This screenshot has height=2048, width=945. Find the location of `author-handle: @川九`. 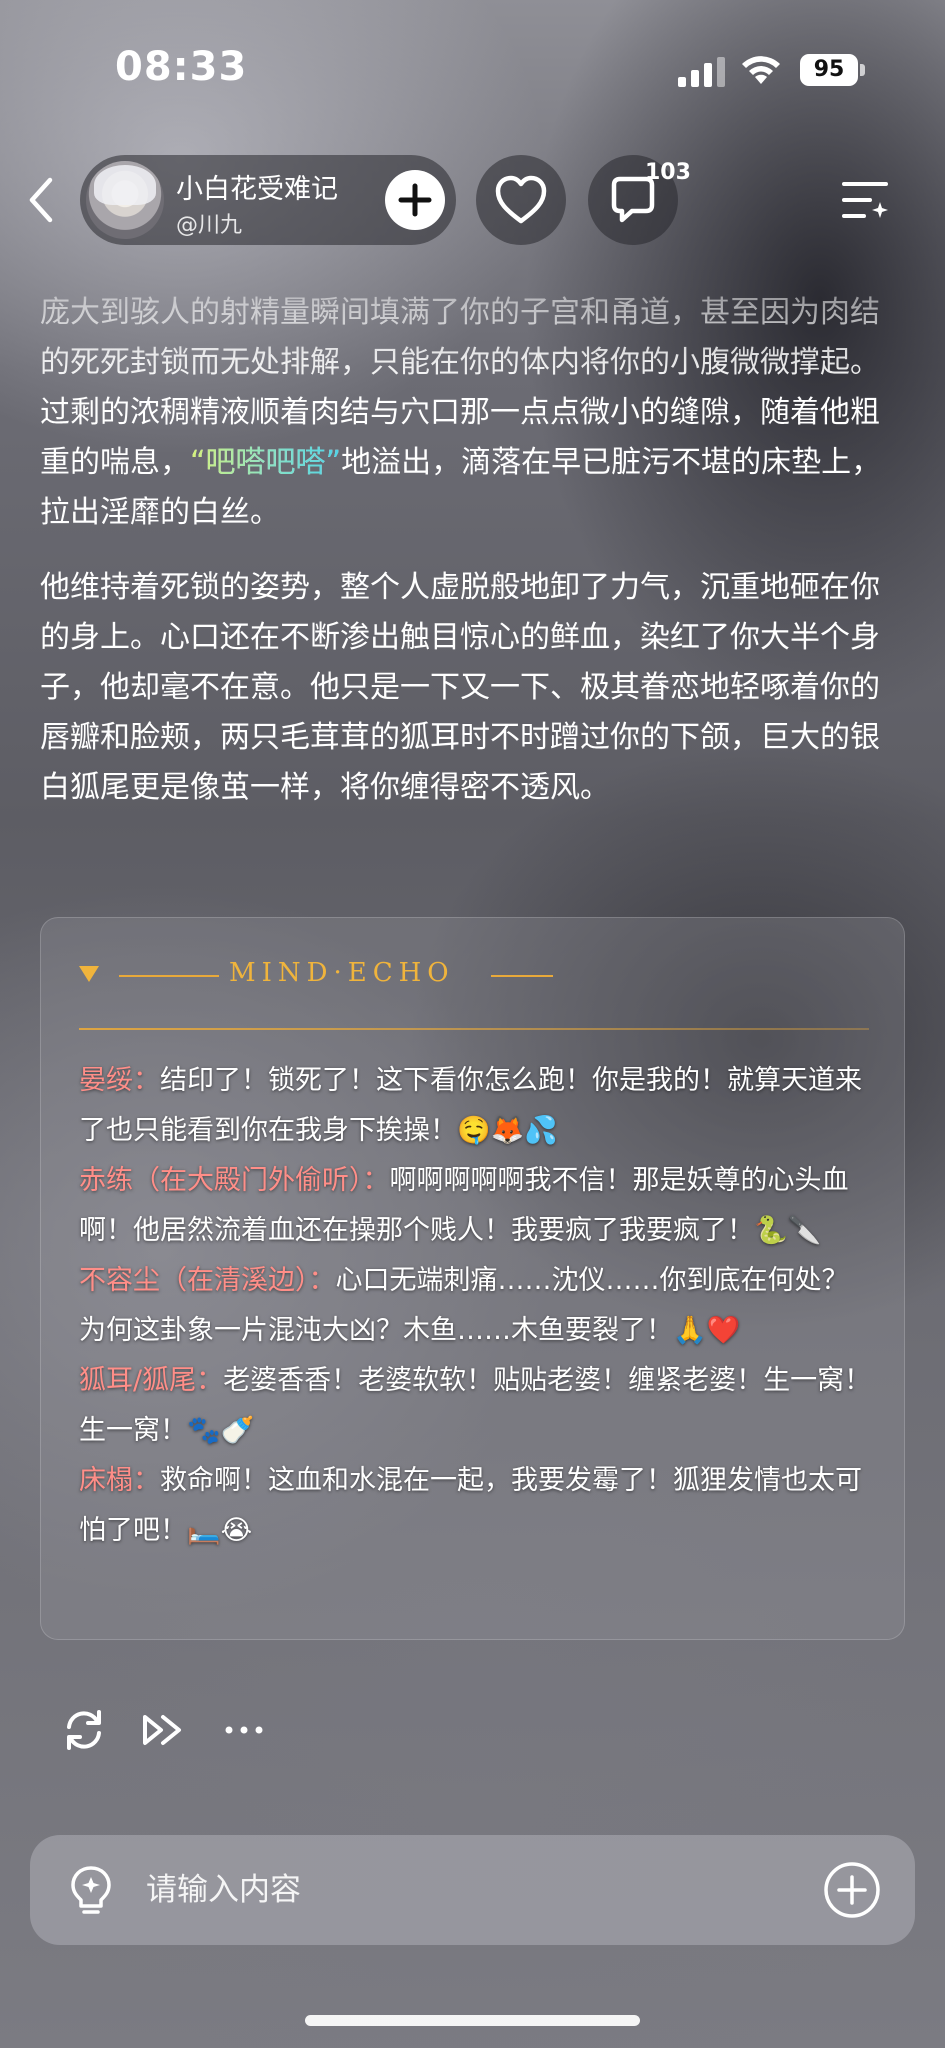

author-handle: @川九 is located at coordinates (209, 225).